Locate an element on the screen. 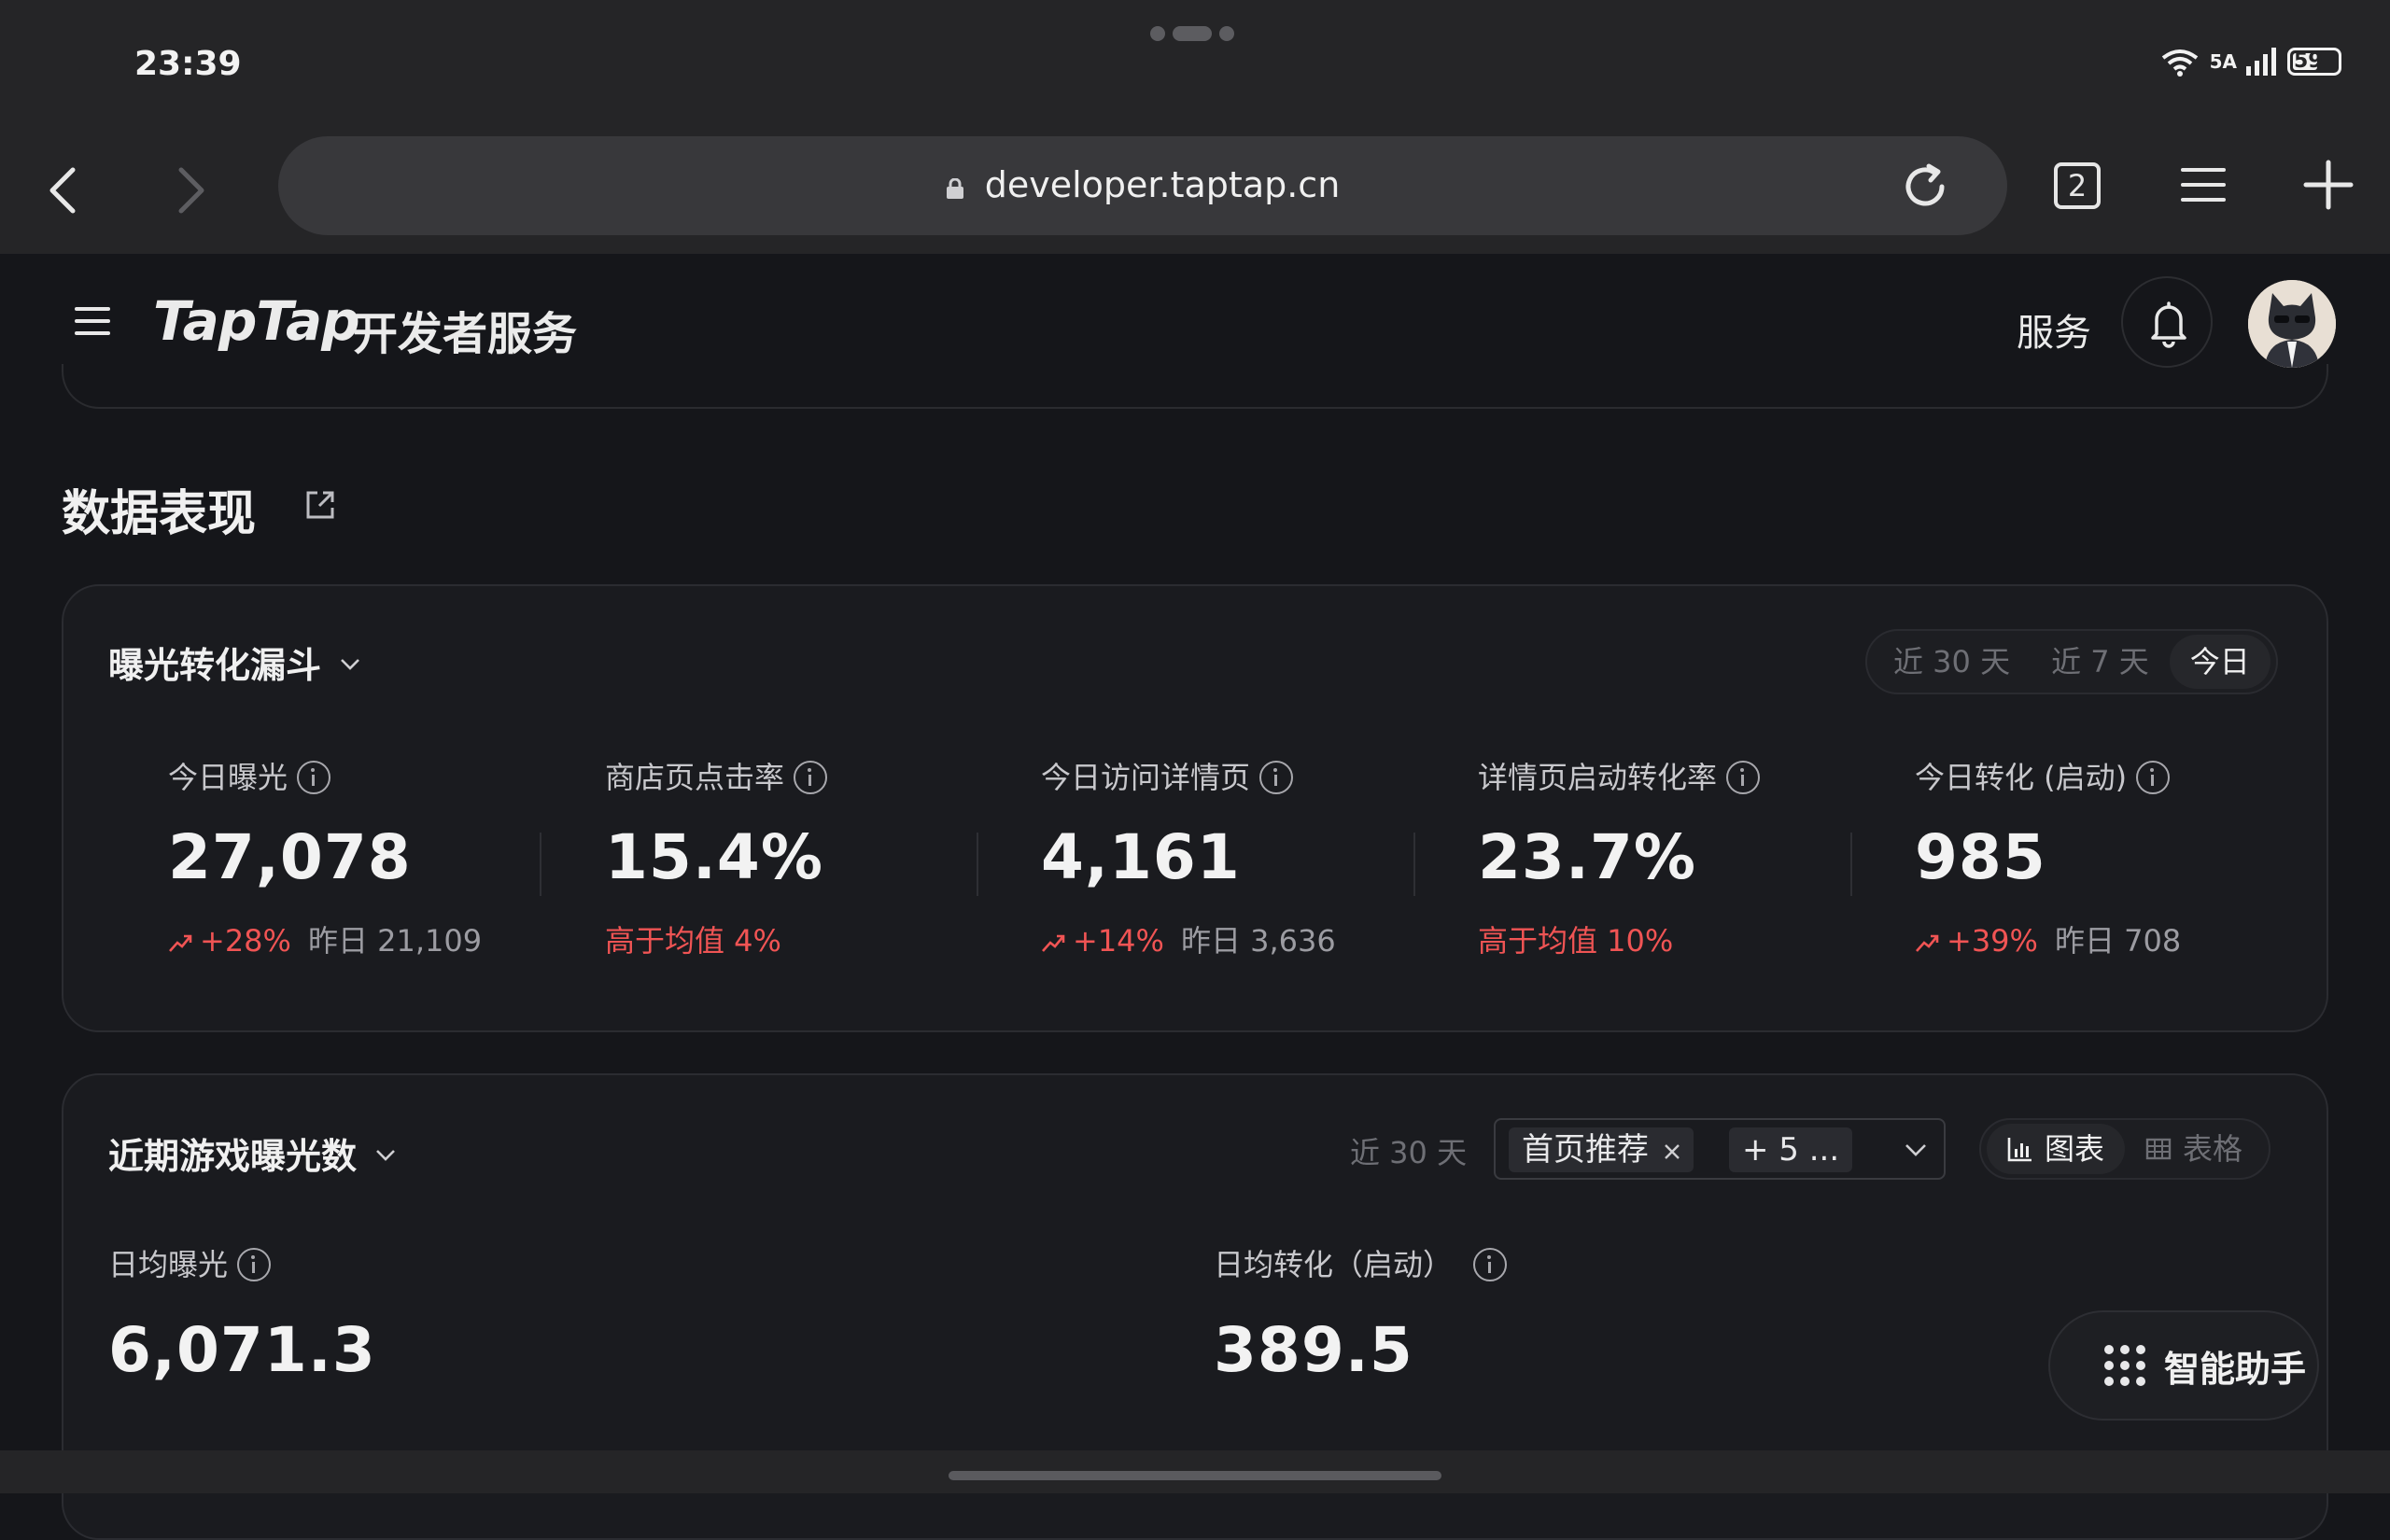 This screenshot has width=2390, height=1540. range-7-days: 近 7 天 is located at coordinates (2100, 662).